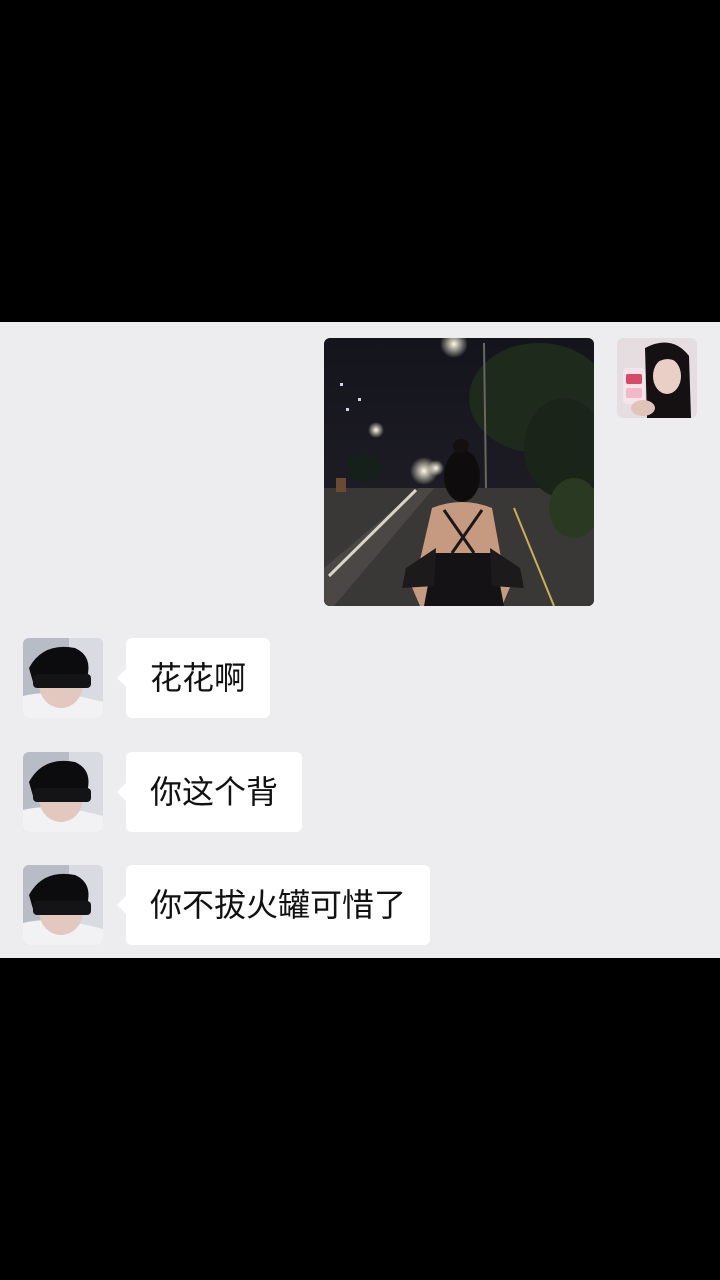  I want to click on image-message, so click(459, 472).